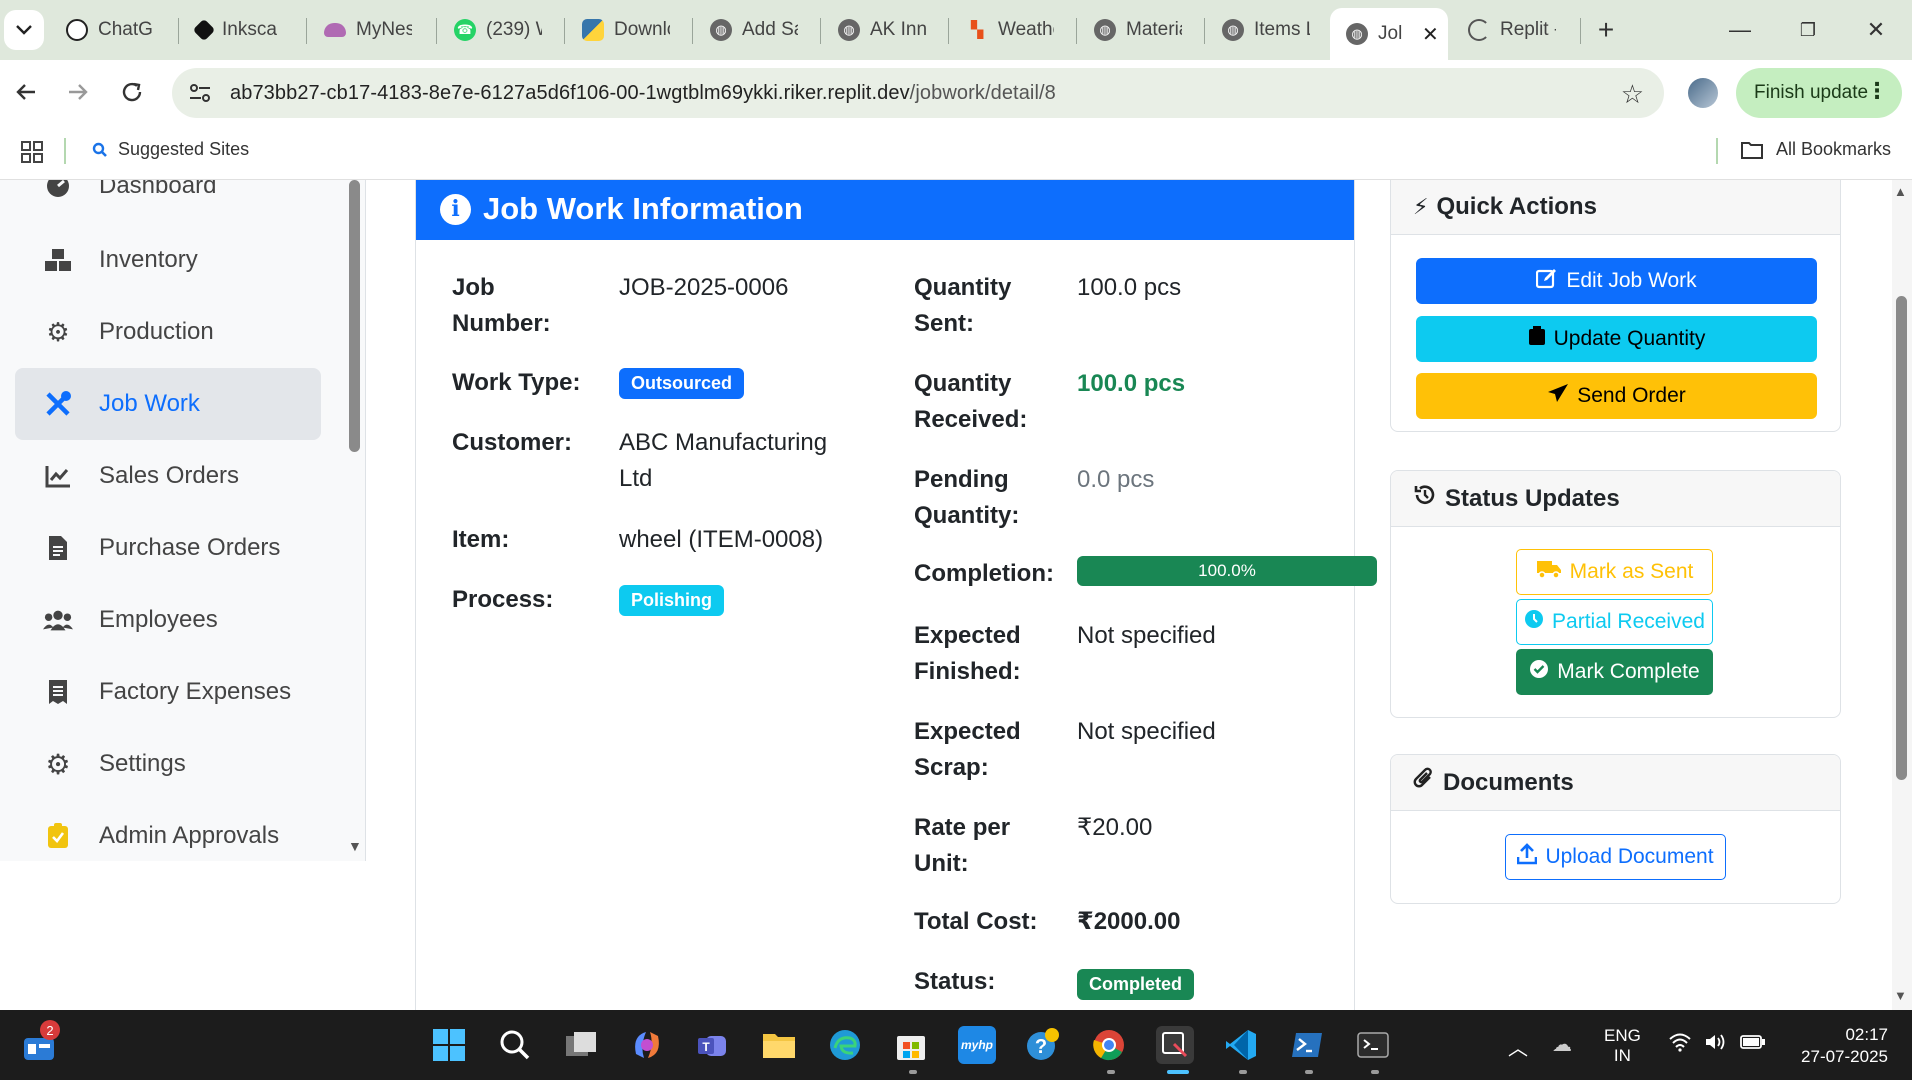 This screenshot has width=1912, height=1080. What do you see at coordinates (354, 316) in the screenshot?
I see `sidebar-scrollbar-thumb` at bounding box center [354, 316].